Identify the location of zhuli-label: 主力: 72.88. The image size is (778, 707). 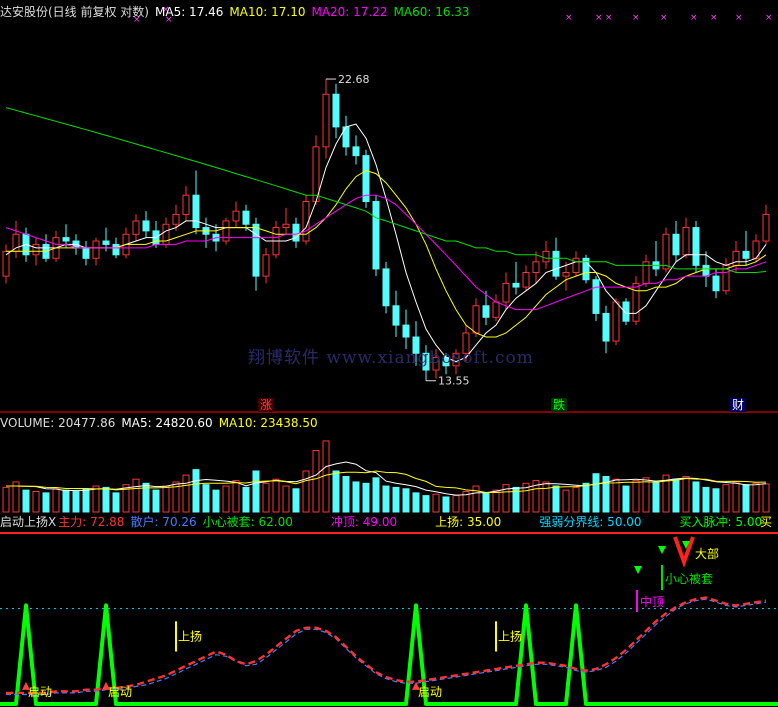
(91, 522).